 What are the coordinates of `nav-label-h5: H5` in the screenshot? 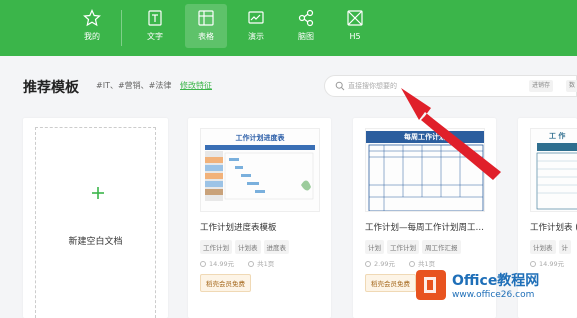 It's located at (355, 36).